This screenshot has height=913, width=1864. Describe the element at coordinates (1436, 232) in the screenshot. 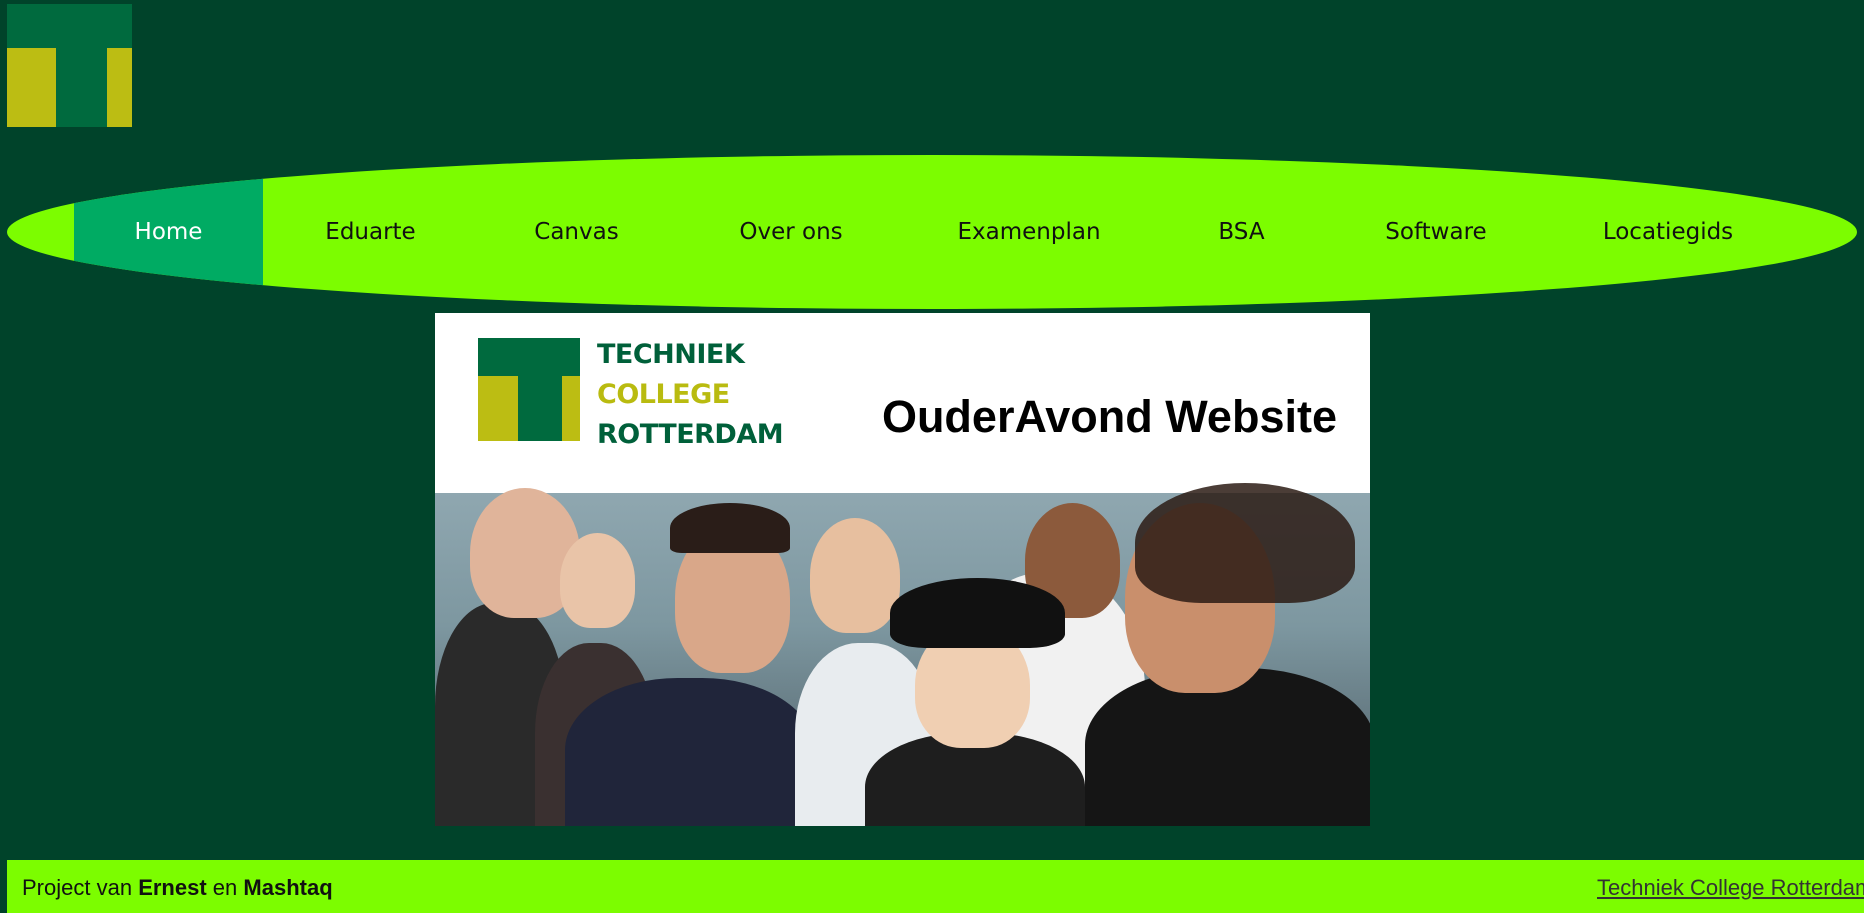

I see `nav-item-software: Software` at that location.